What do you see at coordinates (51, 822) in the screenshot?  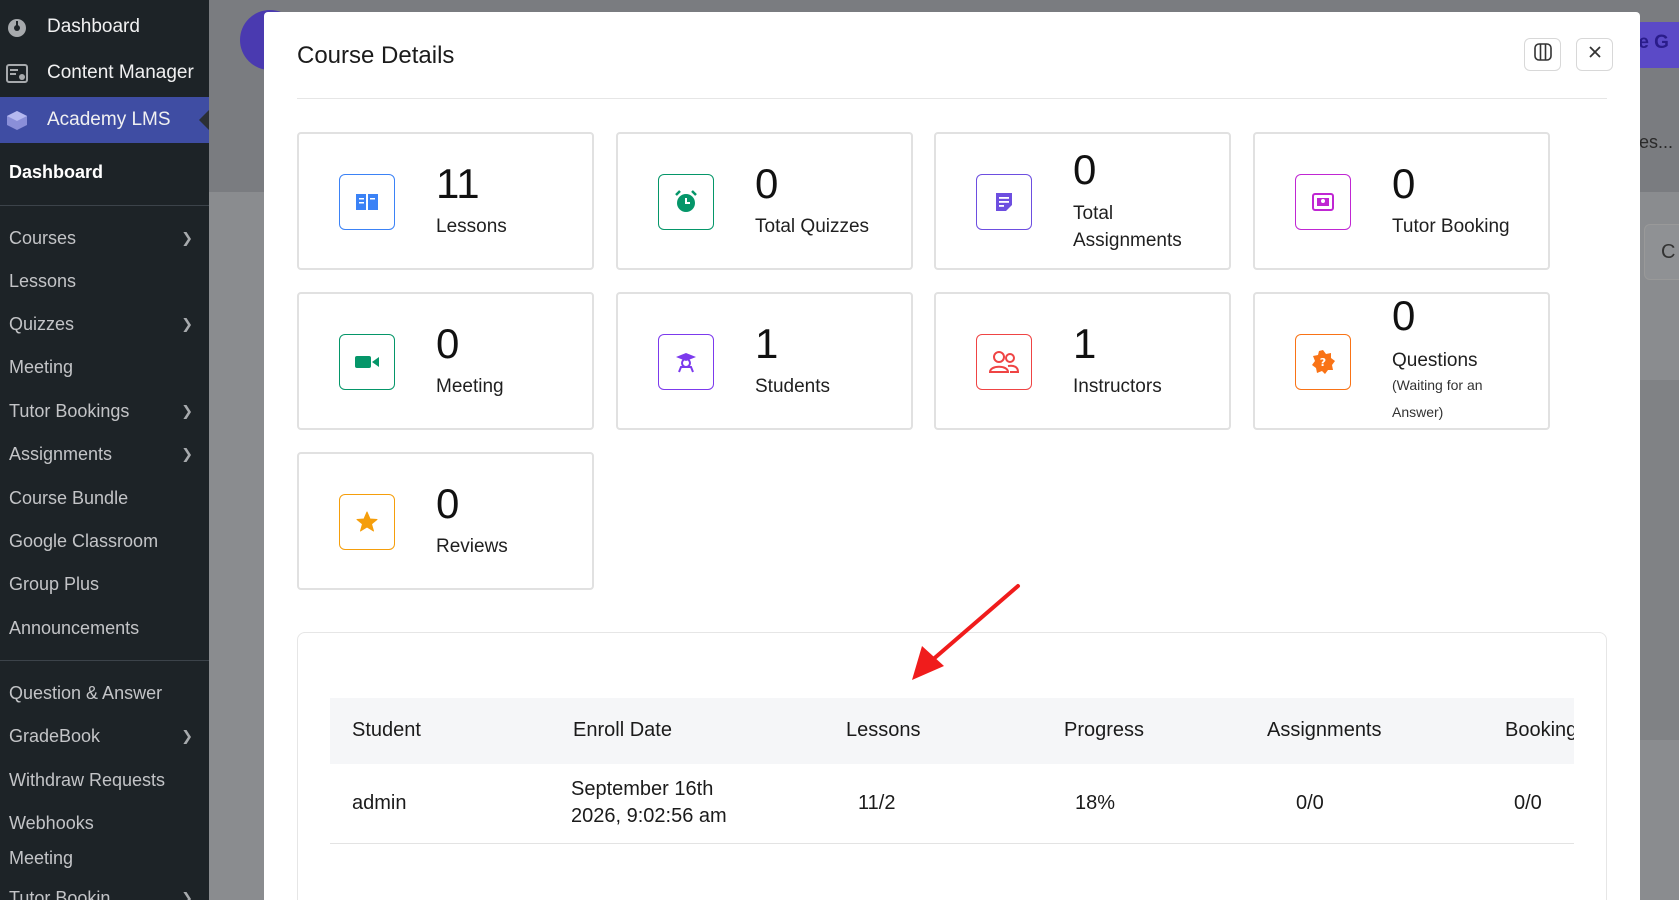 I see `submenu-label: Webhooks` at bounding box center [51, 822].